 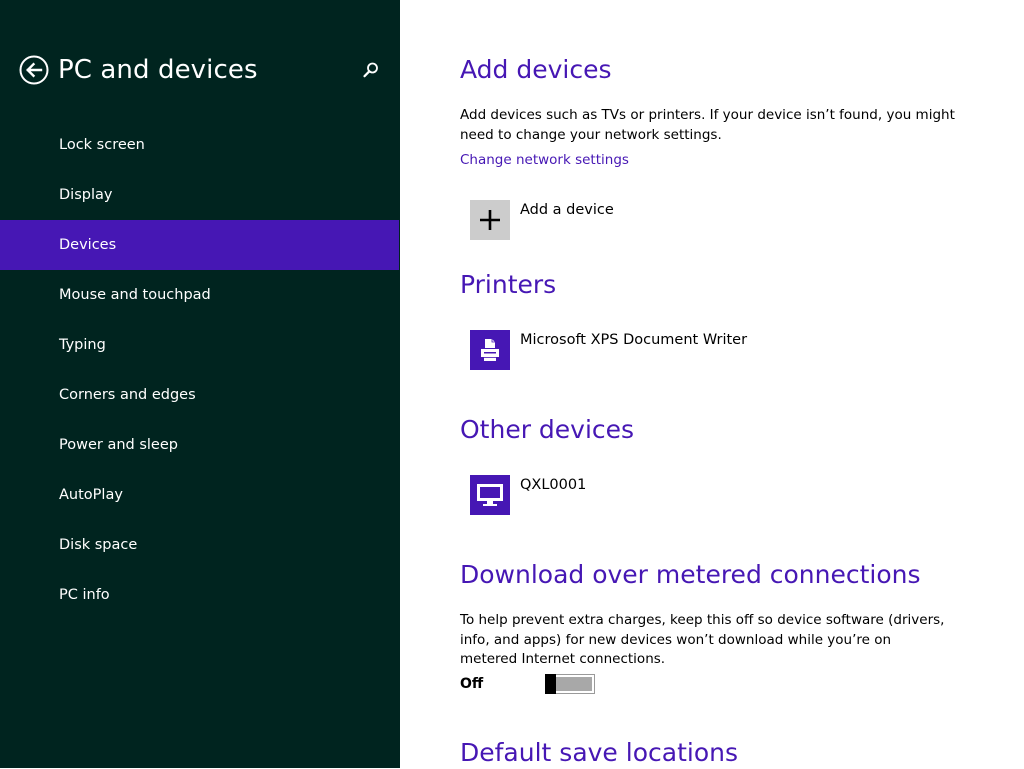 What do you see at coordinates (34, 70) in the screenshot?
I see `back-arrow-icon` at bounding box center [34, 70].